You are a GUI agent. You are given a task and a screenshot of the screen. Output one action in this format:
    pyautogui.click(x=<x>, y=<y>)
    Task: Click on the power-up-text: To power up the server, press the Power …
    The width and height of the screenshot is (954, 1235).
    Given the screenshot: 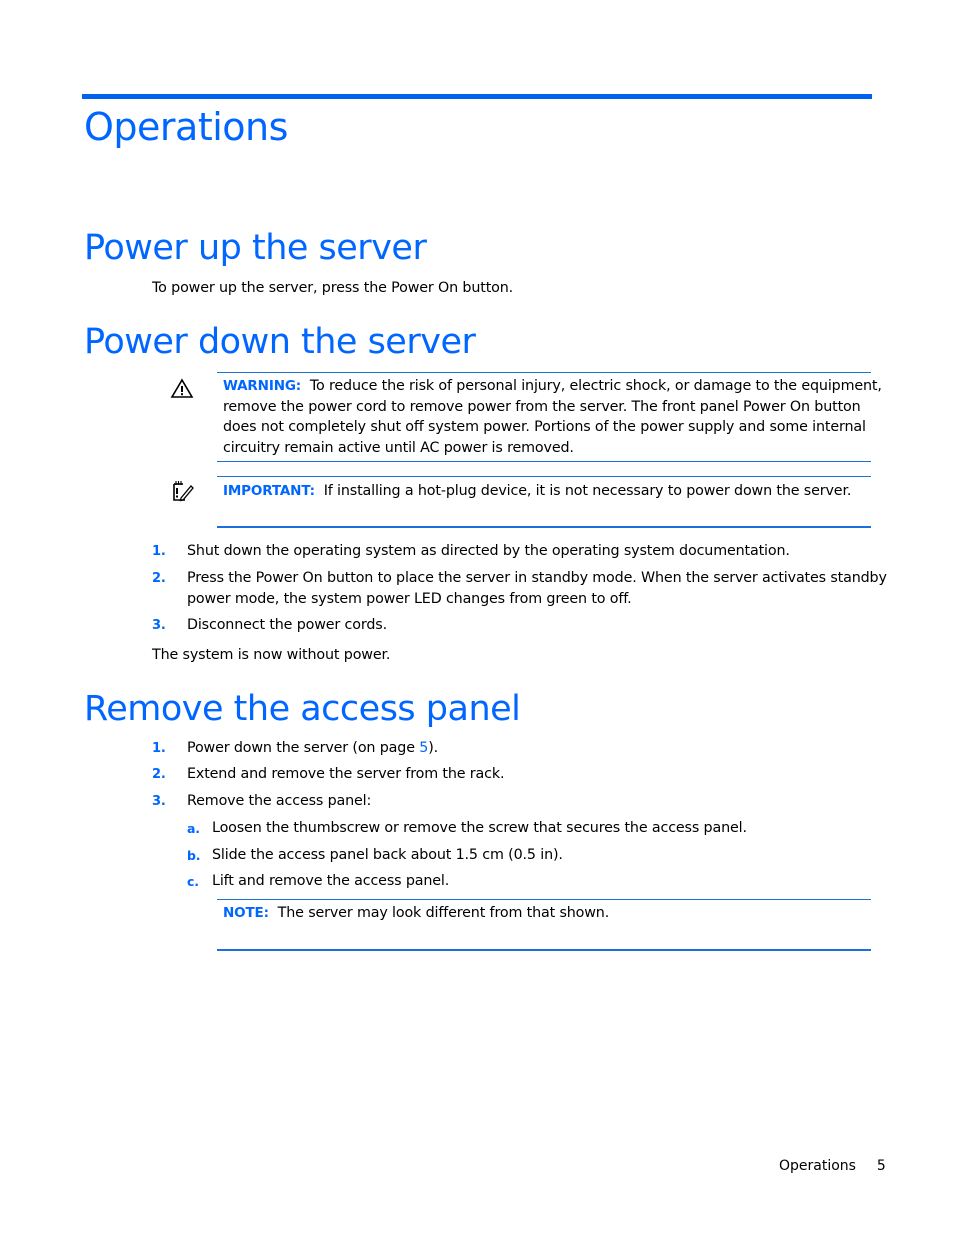 What is the action you would take?
    pyautogui.click(x=333, y=288)
    